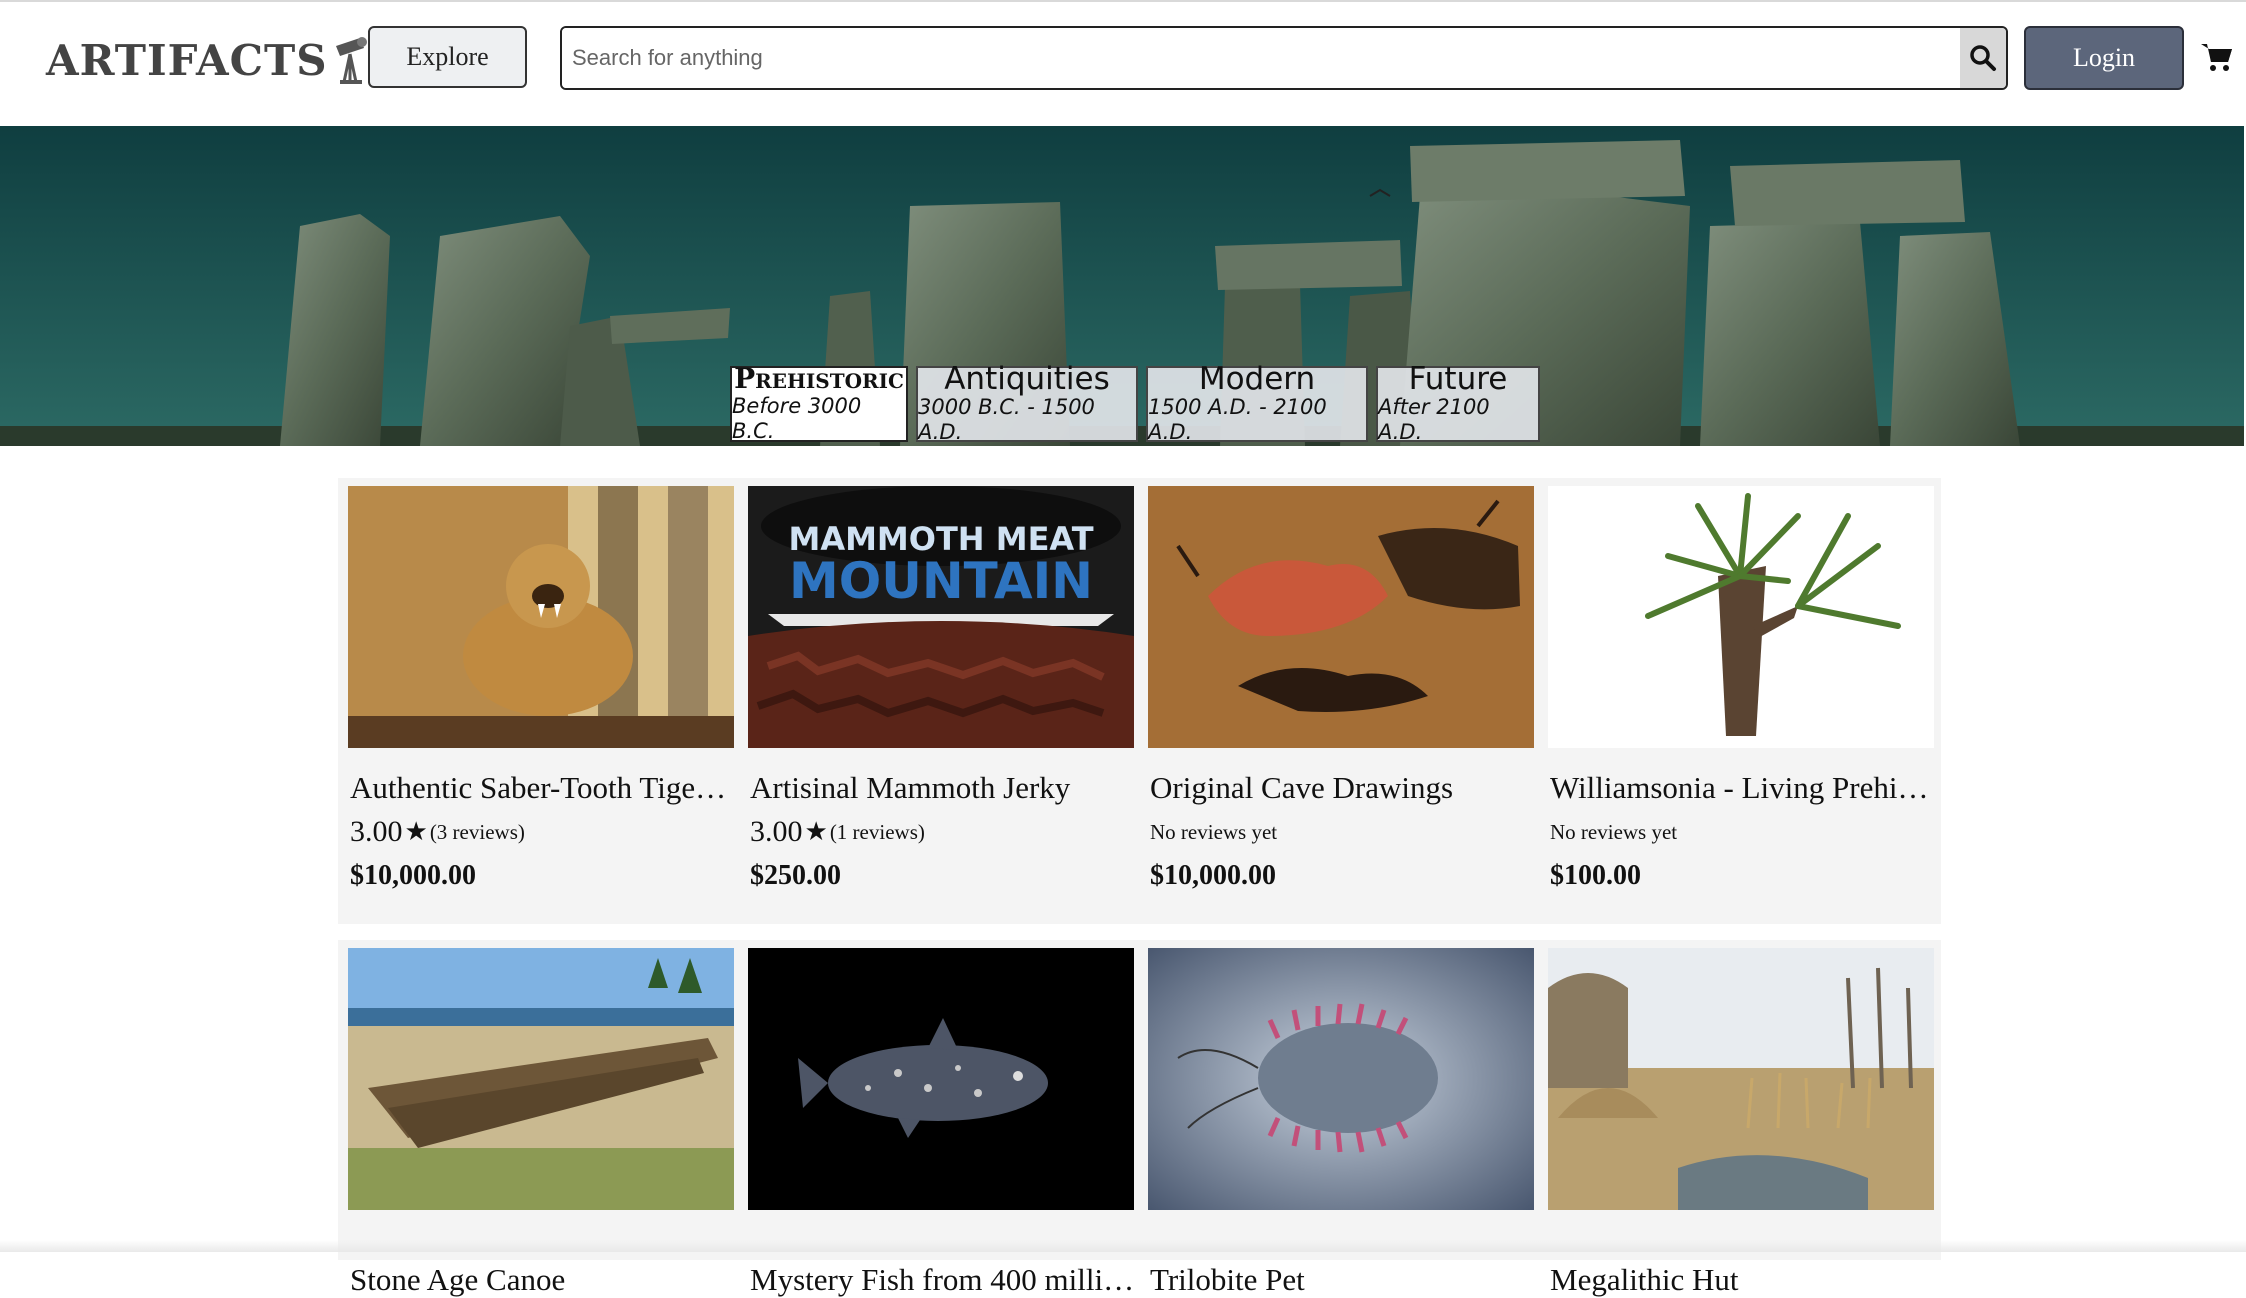  I want to click on product-card: Megalithic Hut, so click(1741, 1122).